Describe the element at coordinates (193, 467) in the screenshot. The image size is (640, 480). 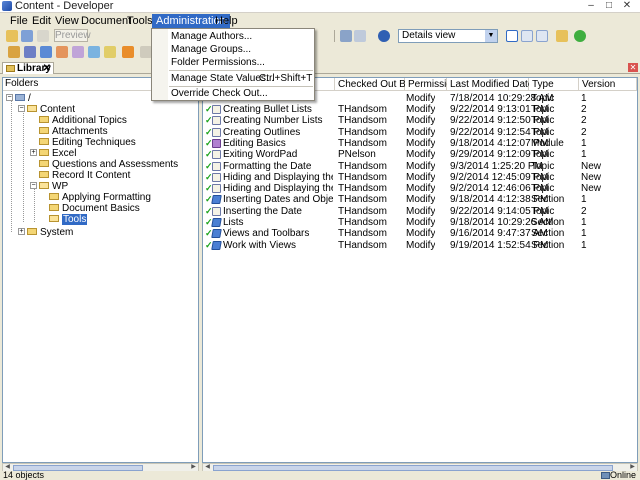
I see `scroll-right-icon: ▶` at that location.